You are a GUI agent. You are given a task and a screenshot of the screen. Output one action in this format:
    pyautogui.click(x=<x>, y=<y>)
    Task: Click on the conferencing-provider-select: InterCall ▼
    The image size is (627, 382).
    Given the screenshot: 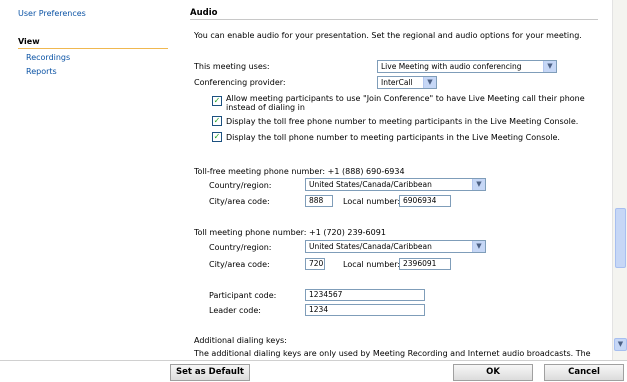 What is the action you would take?
    pyautogui.click(x=407, y=82)
    